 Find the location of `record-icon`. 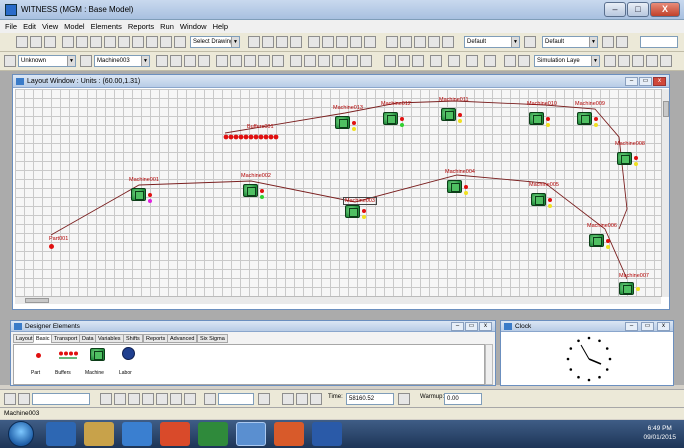

record-icon is located at coordinates (148, 399).